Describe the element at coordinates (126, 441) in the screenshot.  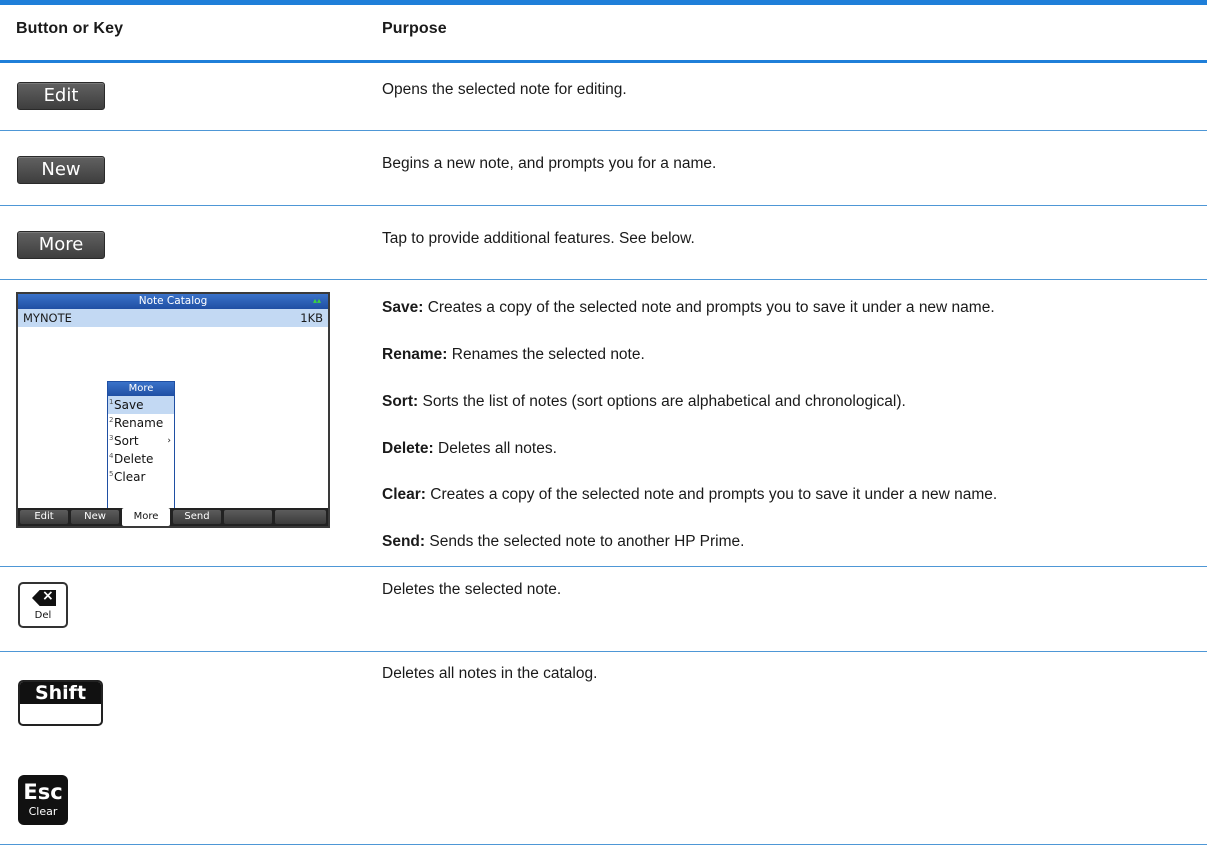
I see `menu-item-label: Sort` at that location.